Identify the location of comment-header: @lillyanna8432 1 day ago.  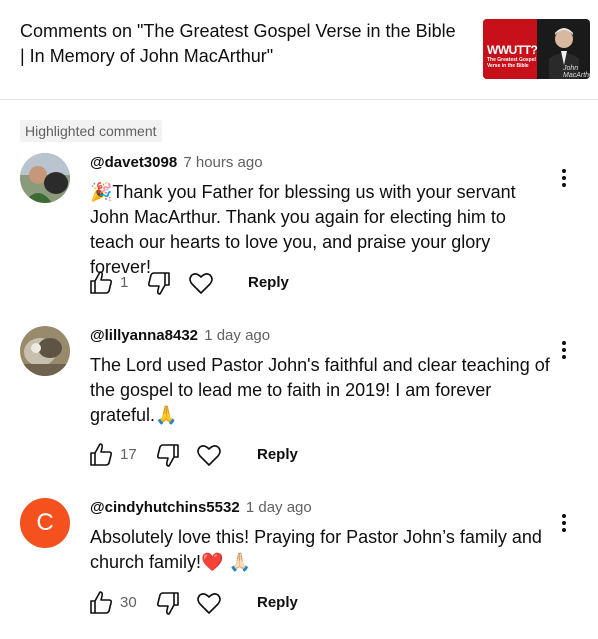
(180, 336).